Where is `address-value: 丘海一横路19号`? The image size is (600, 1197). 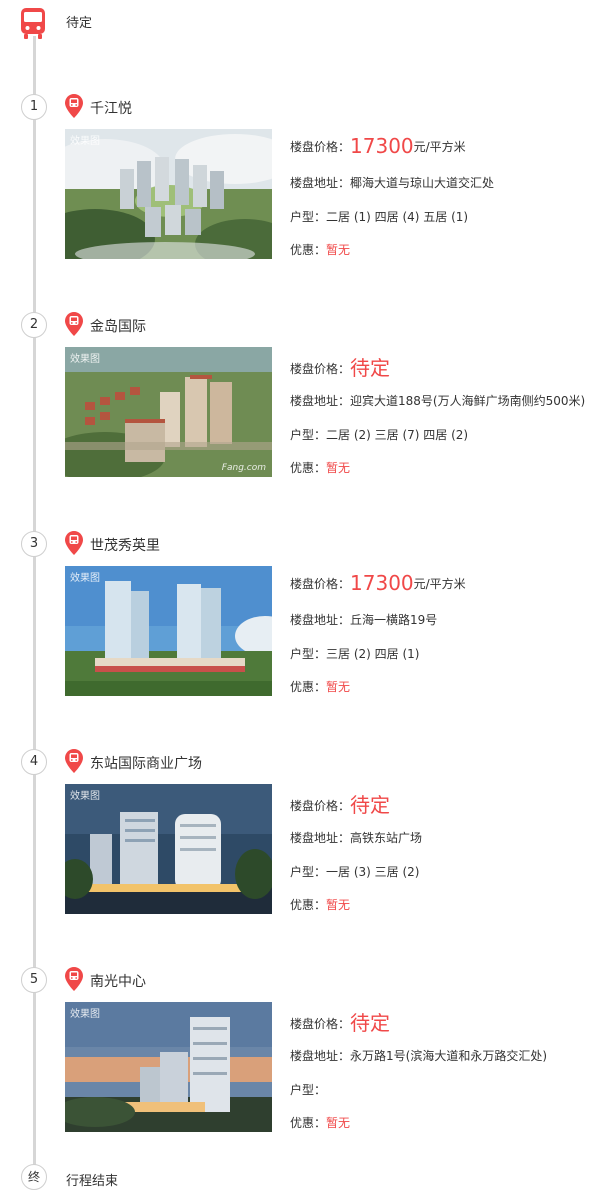
address-value: 丘海一横路19号 is located at coordinates (394, 620).